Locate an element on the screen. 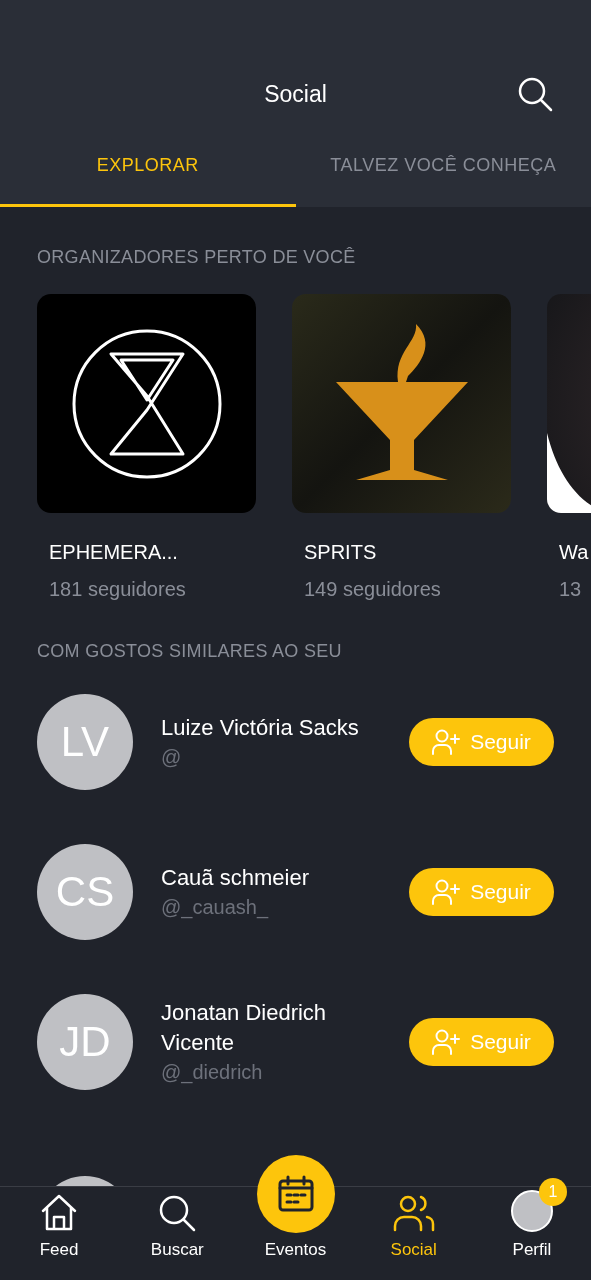  nav-item: Feed is located at coordinates (59, 1233).